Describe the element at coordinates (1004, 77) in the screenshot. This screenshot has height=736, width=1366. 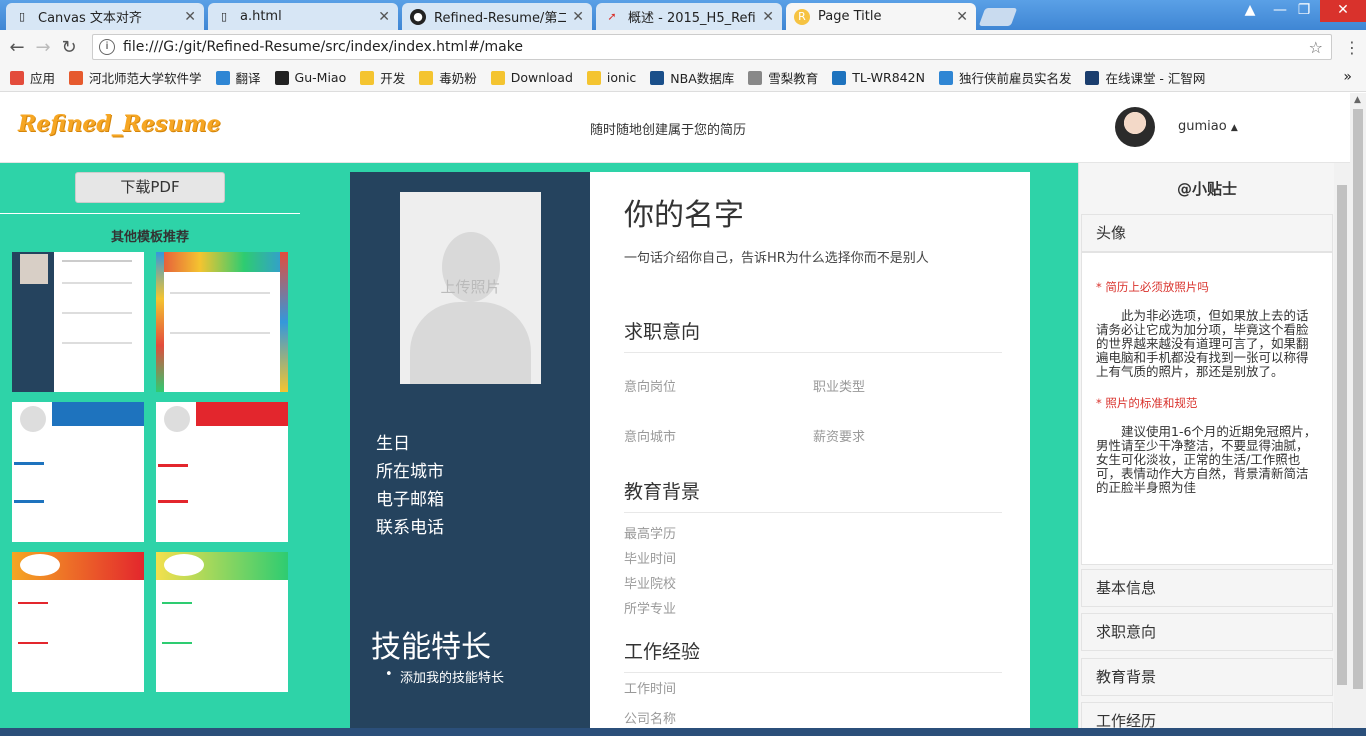
I see `bookmark-item: 独行侠前雇员实名发` at that location.